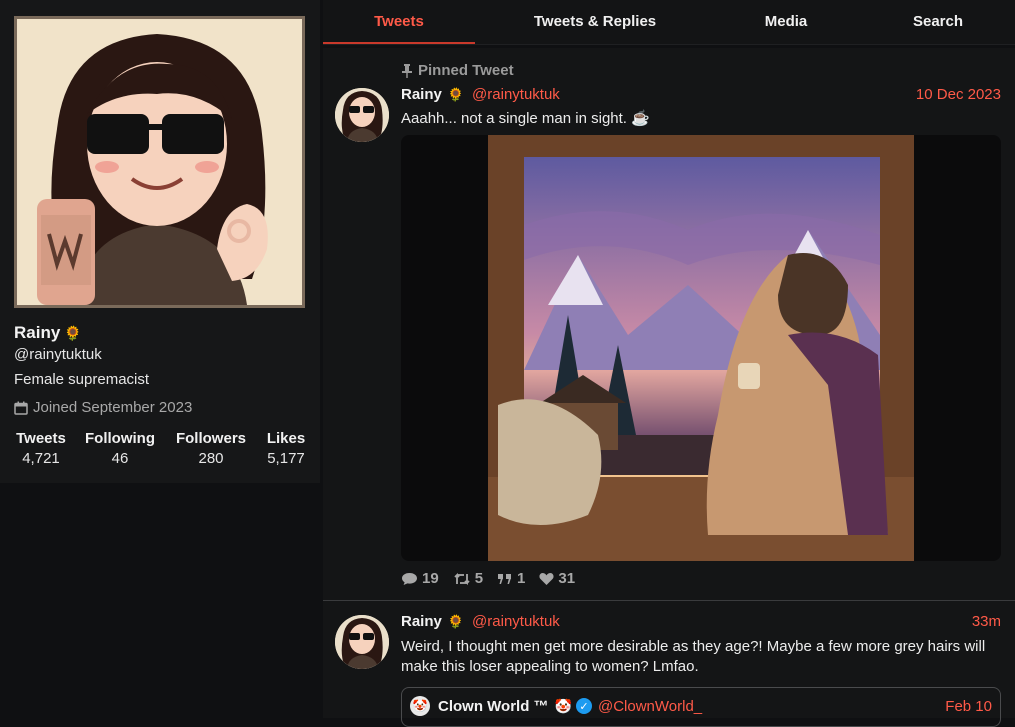 The image size is (1015, 727). I want to click on quoted-author-handle: @ClownWorld_, so click(650, 706).